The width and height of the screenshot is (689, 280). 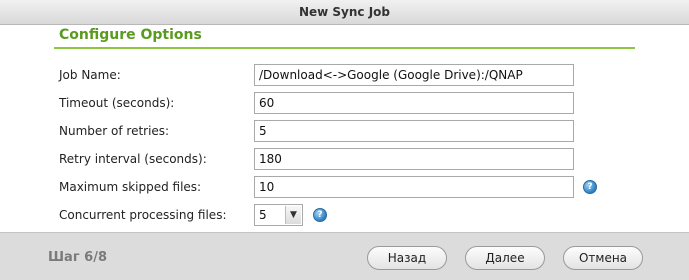 I want to click on retry-interval-row: Retry interval (seconds):, so click(x=344, y=160).